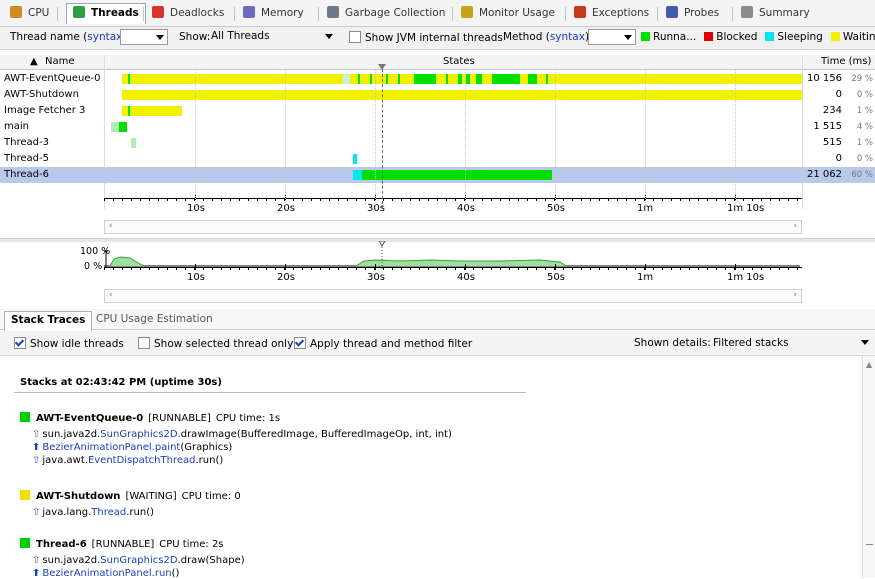  What do you see at coordinates (437, 159) in the screenshot?
I see `table-row: Thread-5 0 0 %` at bounding box center [437, 159].